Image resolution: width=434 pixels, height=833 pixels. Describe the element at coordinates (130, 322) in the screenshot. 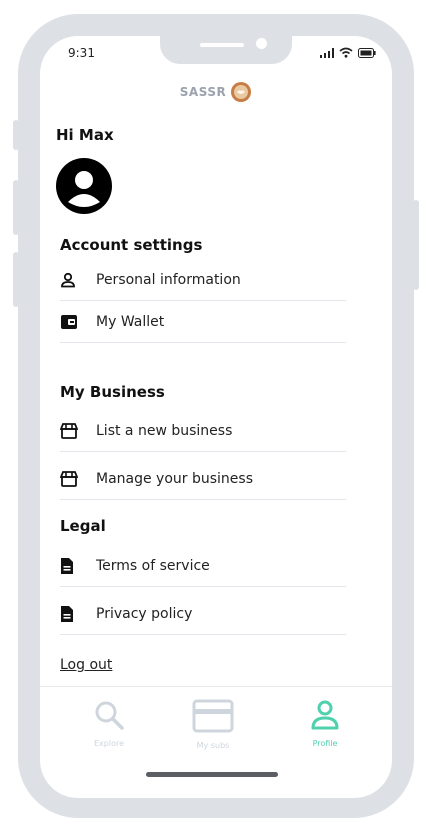

I see `menu-item-label: My Wallet` at that location.